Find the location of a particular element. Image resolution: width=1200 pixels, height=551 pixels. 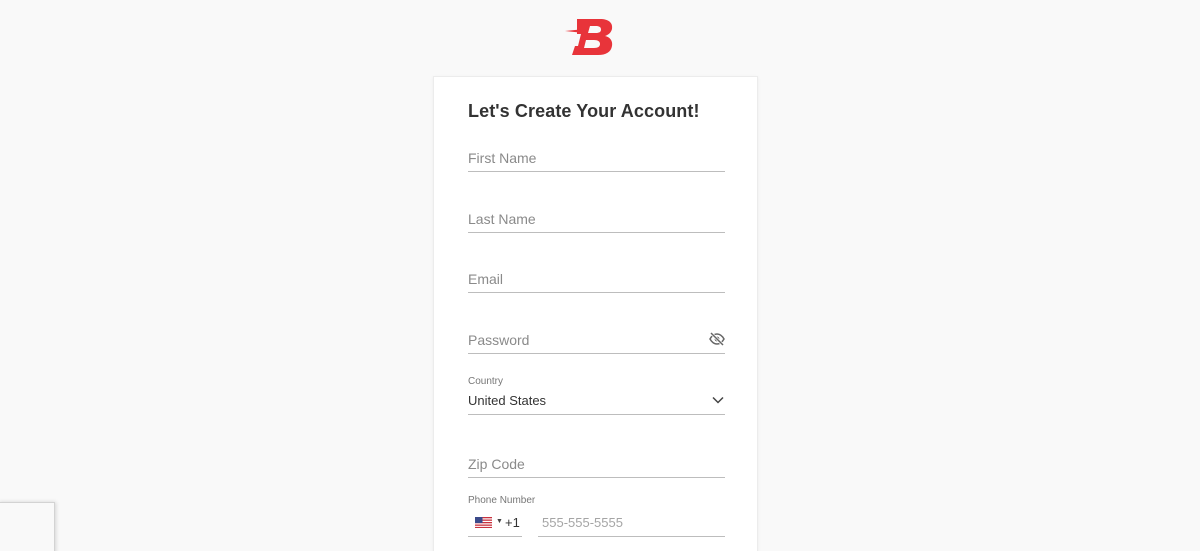

password-field is located at coordinates (596, 342).